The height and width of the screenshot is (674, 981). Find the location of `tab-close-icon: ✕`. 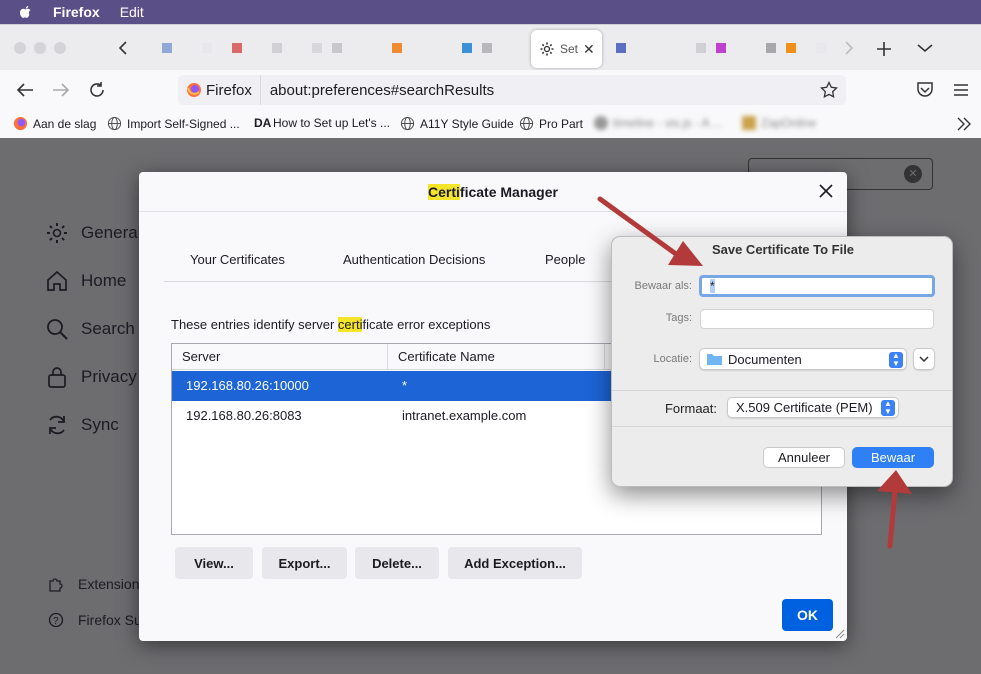

tab-close-icon: ✕ is located at coordinates (589, 49).